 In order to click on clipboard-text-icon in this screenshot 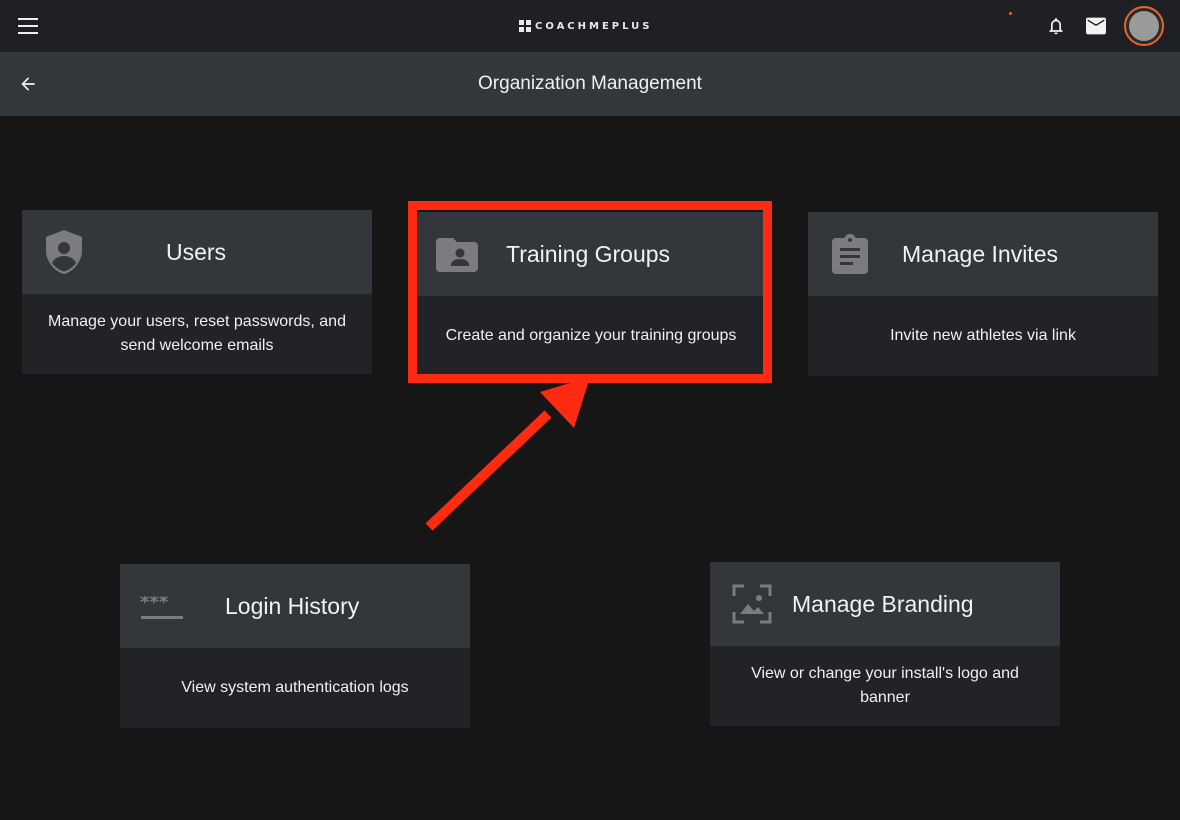, I will do `click(850, 256)`.